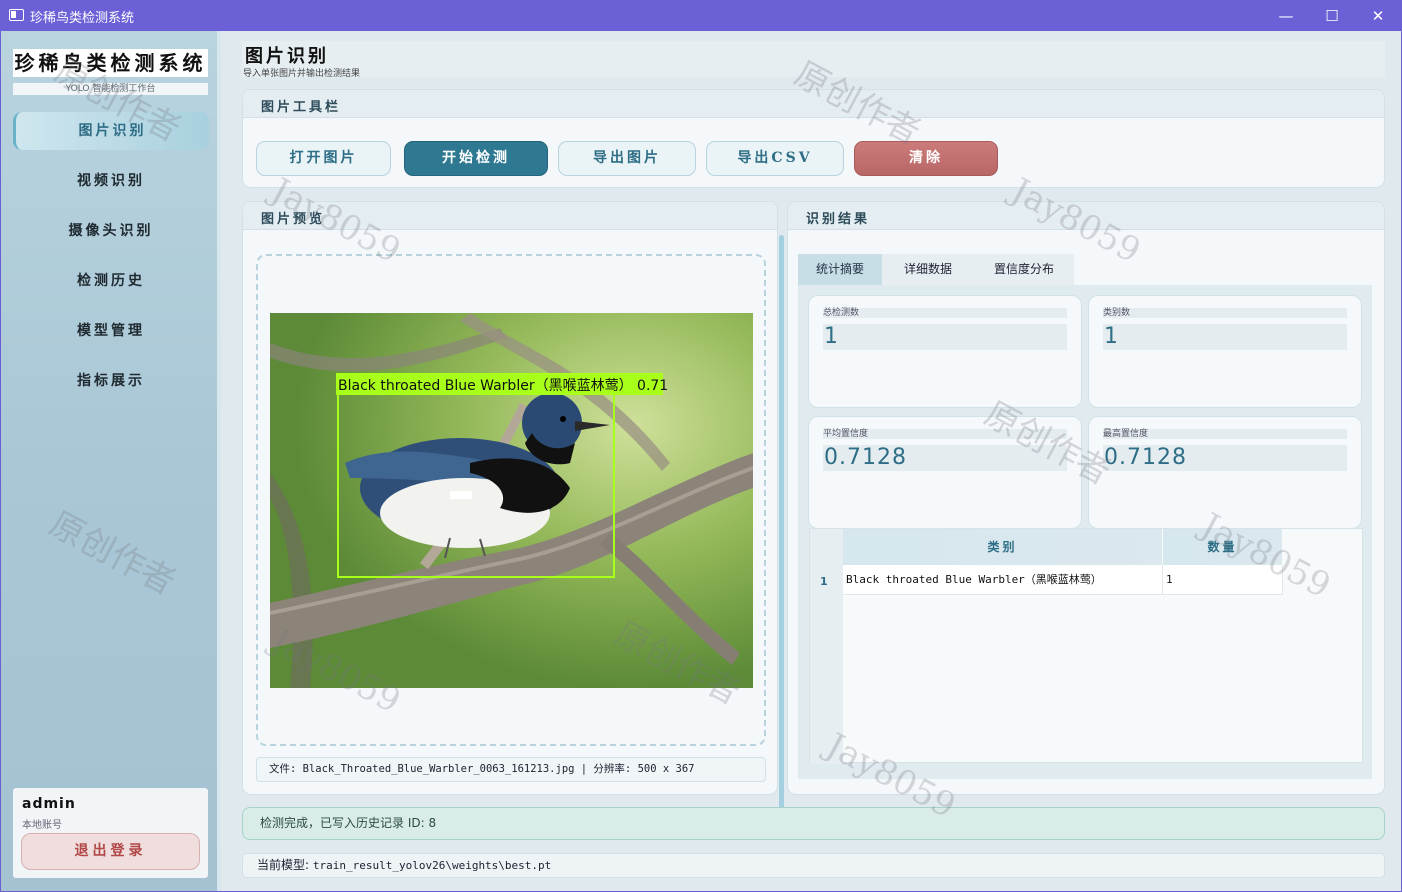  Describe the element at coordinates (49, 804) in the screenshot. I see `user-name: admin` at that location.